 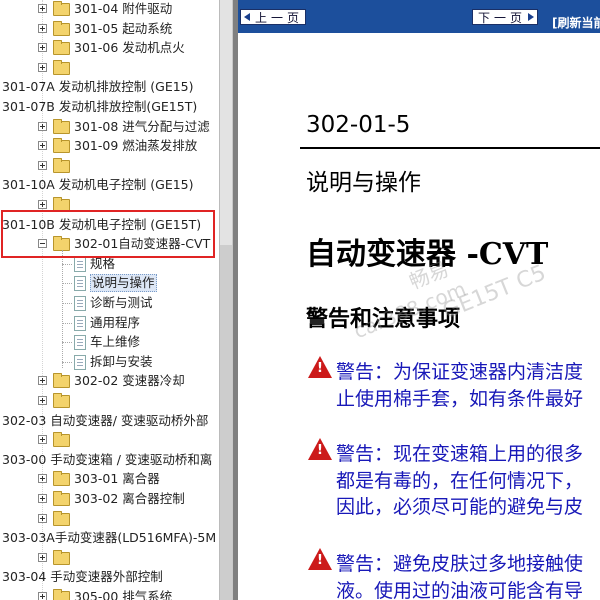 I want to click on warning-2-line2: 都是有毒的，在任何情况下，, so click(x=460, y=481).